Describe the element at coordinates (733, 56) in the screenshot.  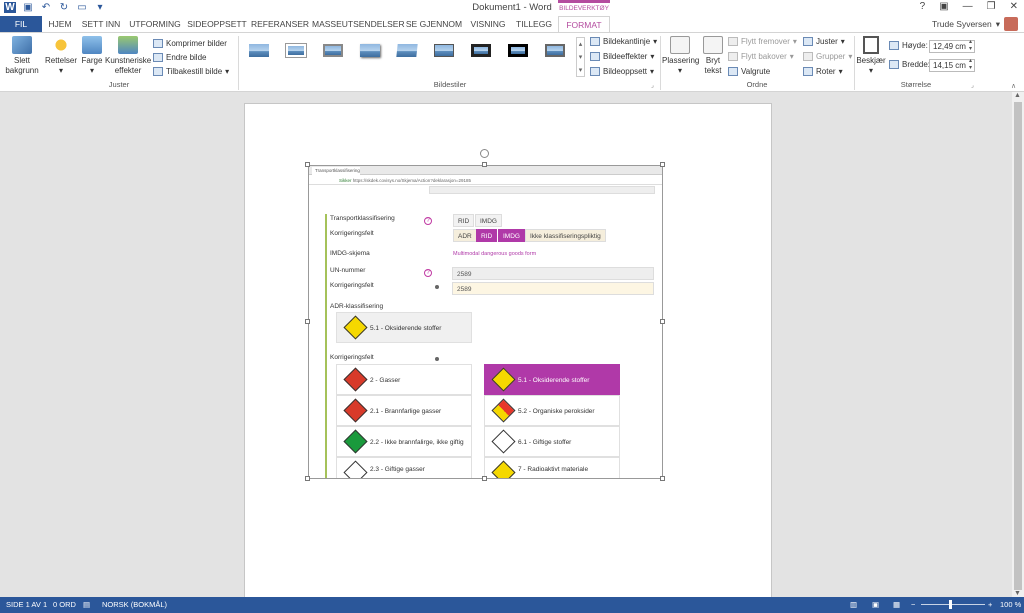
I see `send-backward-icon` at that location.